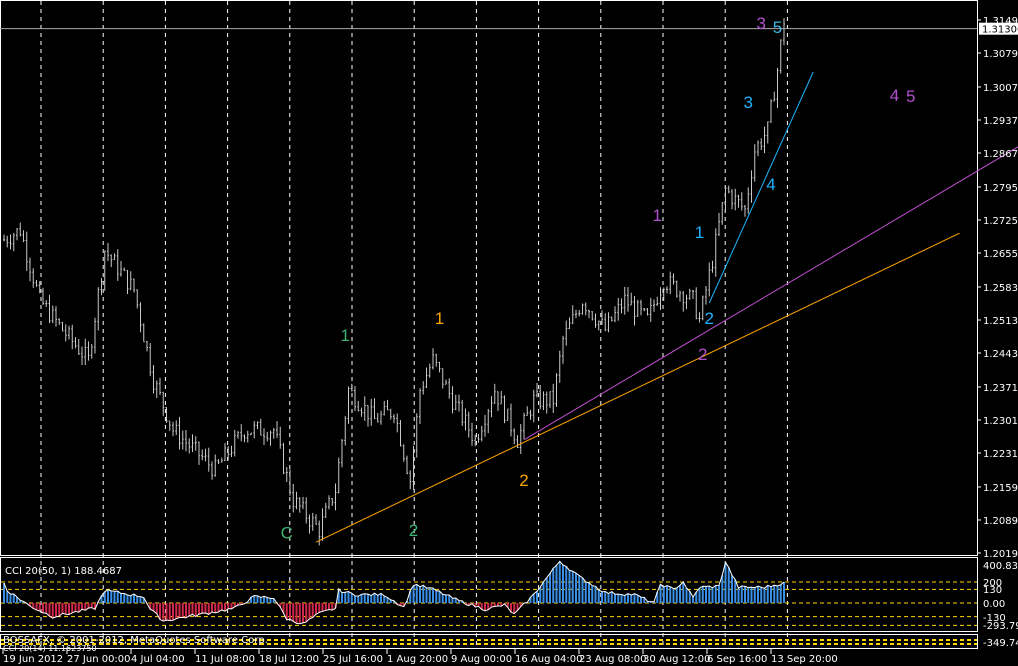  Describe the element at coordinates (1000, 454) in the screenshot. I see `price-tick-label: 1.22310` at that location.